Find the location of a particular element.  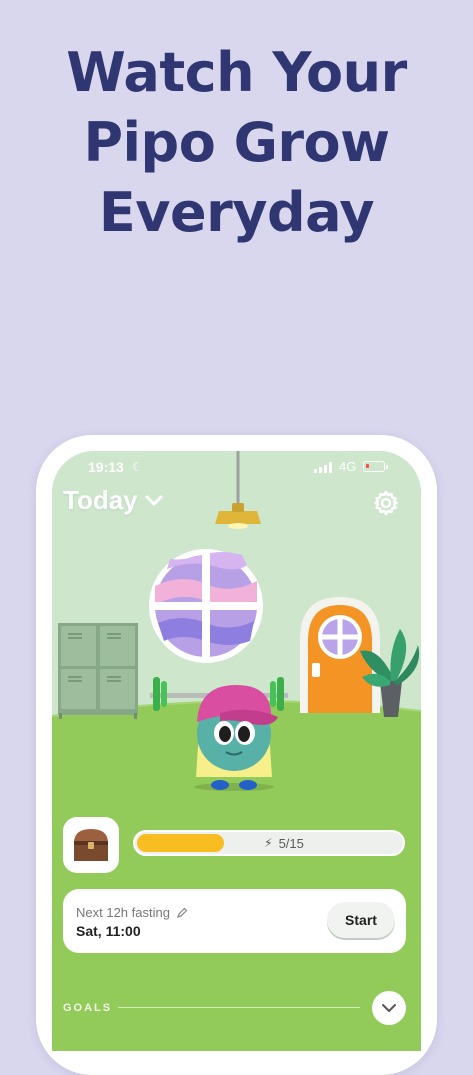

fasting-title-row: Next 12h fasting is located at coordinates (132, 912).